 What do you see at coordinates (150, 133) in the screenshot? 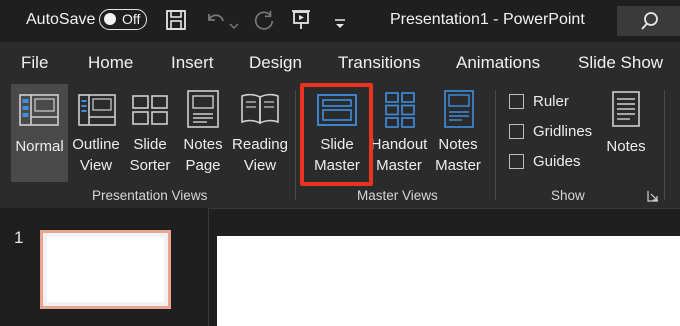
I see `slide-sorter-button: Slide Sorter` at bounding box center [150, 133].